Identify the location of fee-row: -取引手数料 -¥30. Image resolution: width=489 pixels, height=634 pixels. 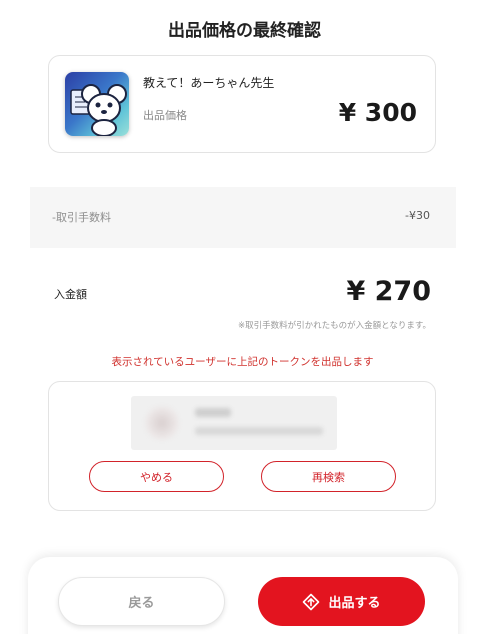
(243, 217).